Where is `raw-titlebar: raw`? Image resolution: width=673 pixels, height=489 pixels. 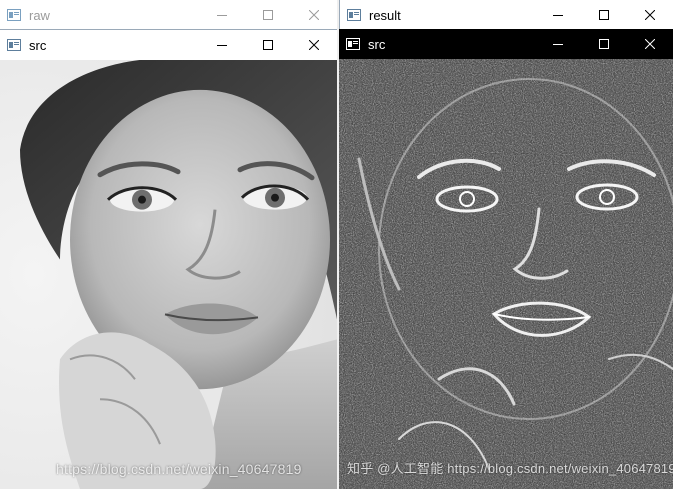
raw-titlebar: raw is located at coordinates (168, 14).